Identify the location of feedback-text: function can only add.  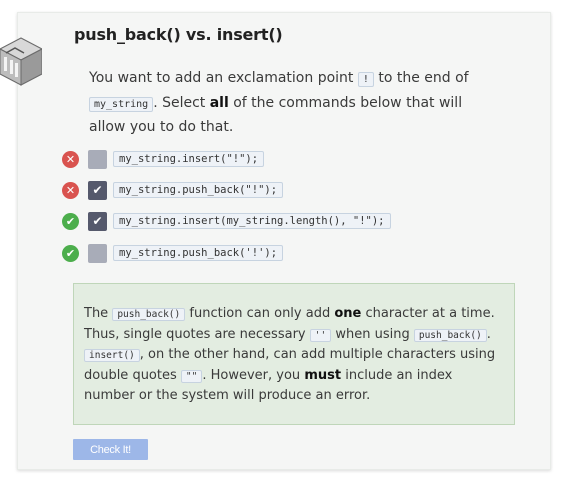
(260, 313).